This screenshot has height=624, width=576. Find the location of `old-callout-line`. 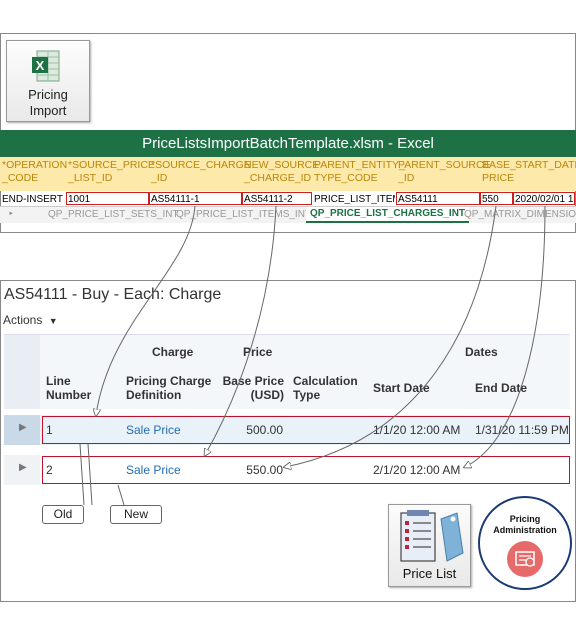

old-callout-line is located at coordinates (82, 474).